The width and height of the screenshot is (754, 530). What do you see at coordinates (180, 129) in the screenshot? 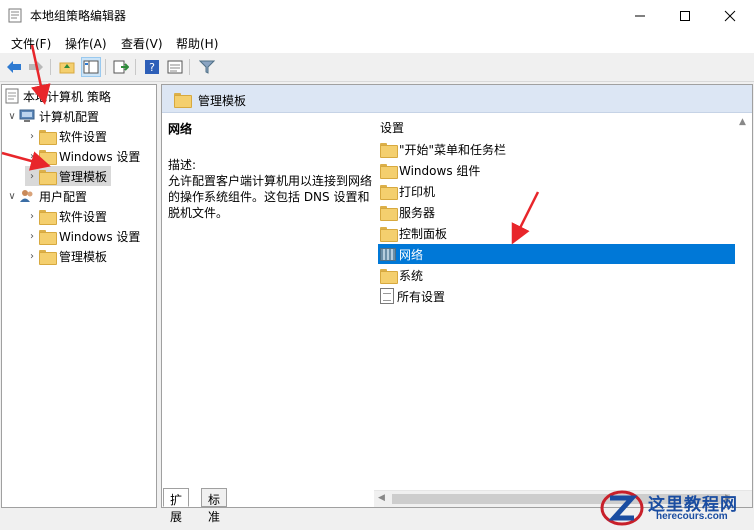
I see `description-title: 网络` at bounding box center [180, 129].